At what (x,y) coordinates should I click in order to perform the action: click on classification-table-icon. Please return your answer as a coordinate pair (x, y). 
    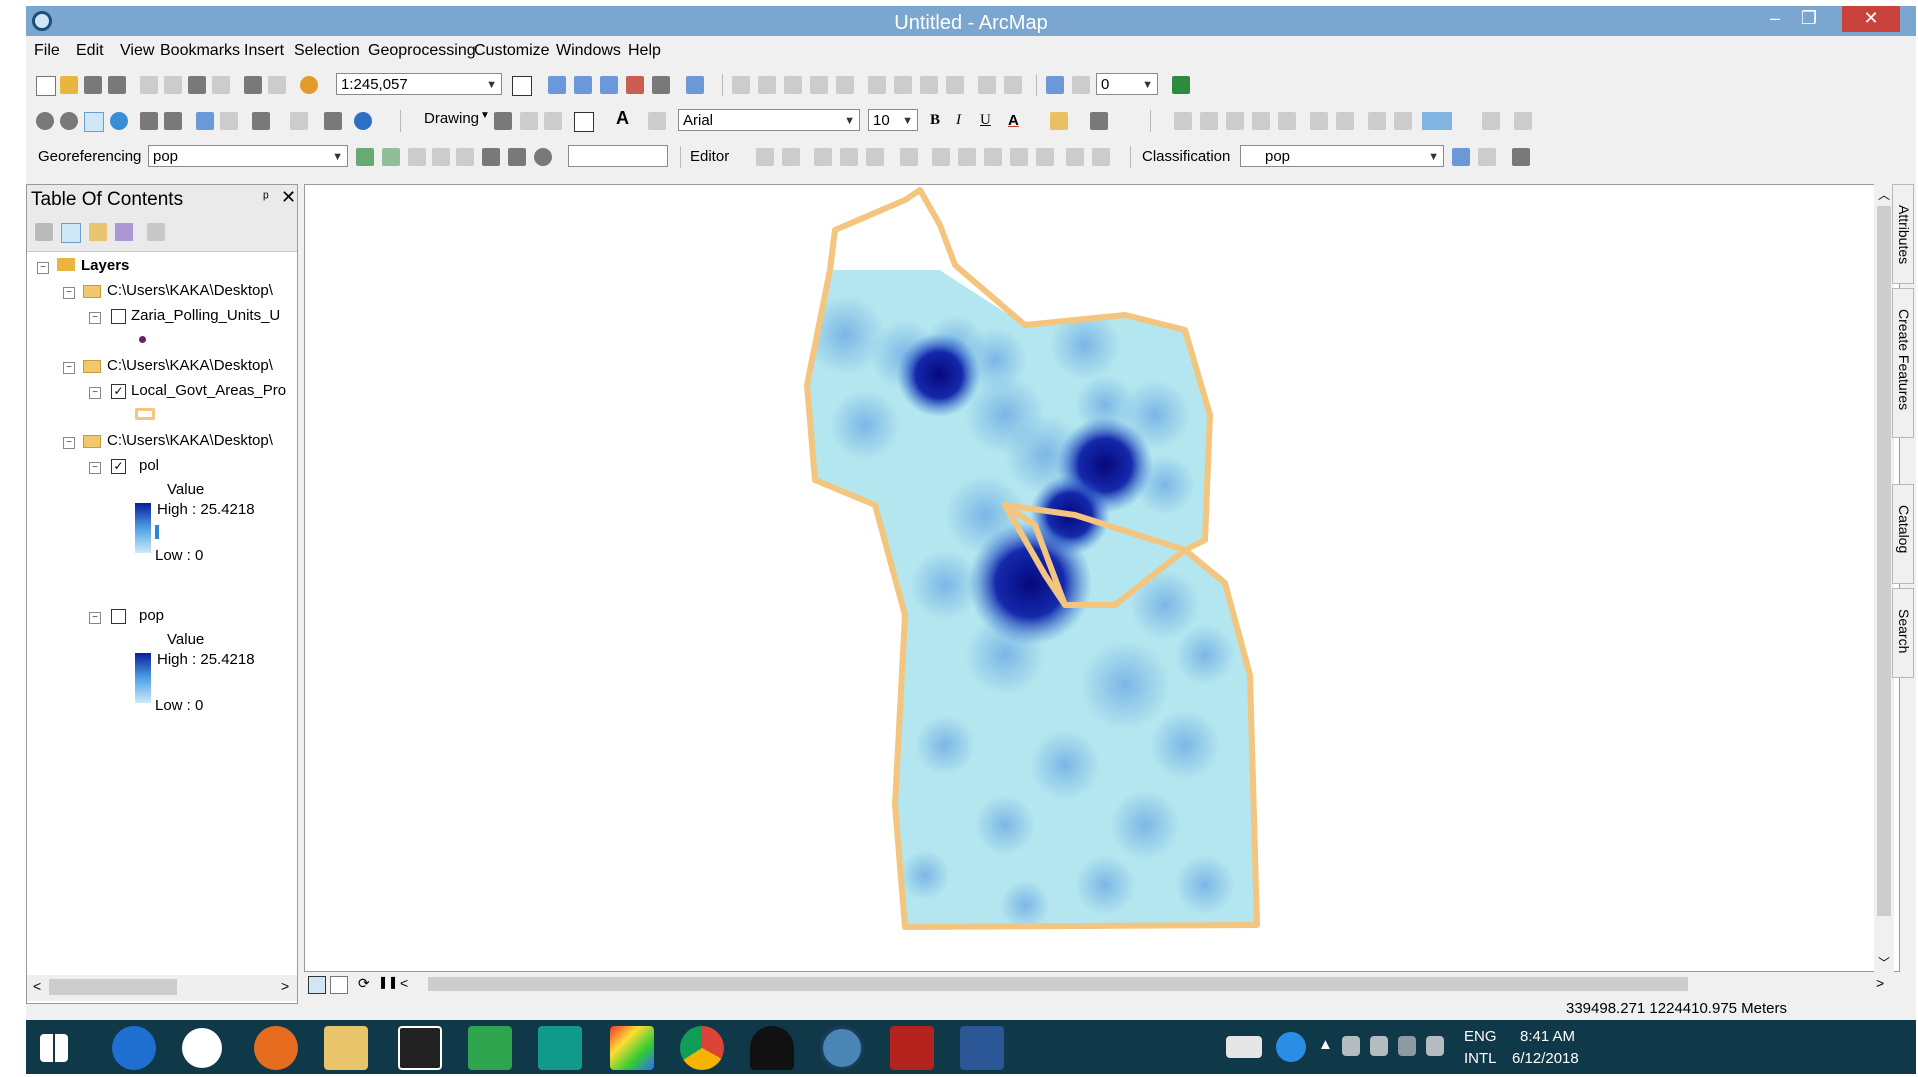
    Looking at the image, I should click on (1461, 157).